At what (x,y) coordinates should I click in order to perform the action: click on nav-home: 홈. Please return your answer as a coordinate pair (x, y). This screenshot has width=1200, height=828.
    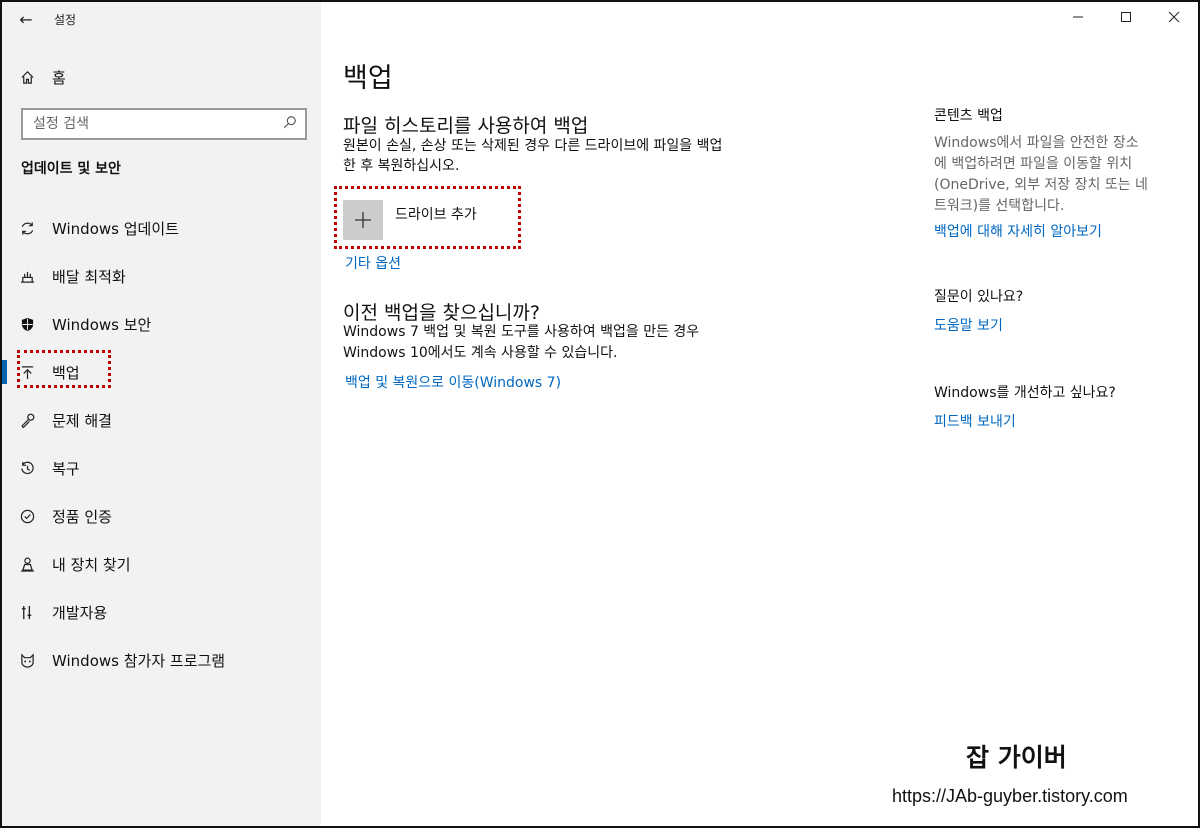
    Looking at the image, I should click on (161, 77).